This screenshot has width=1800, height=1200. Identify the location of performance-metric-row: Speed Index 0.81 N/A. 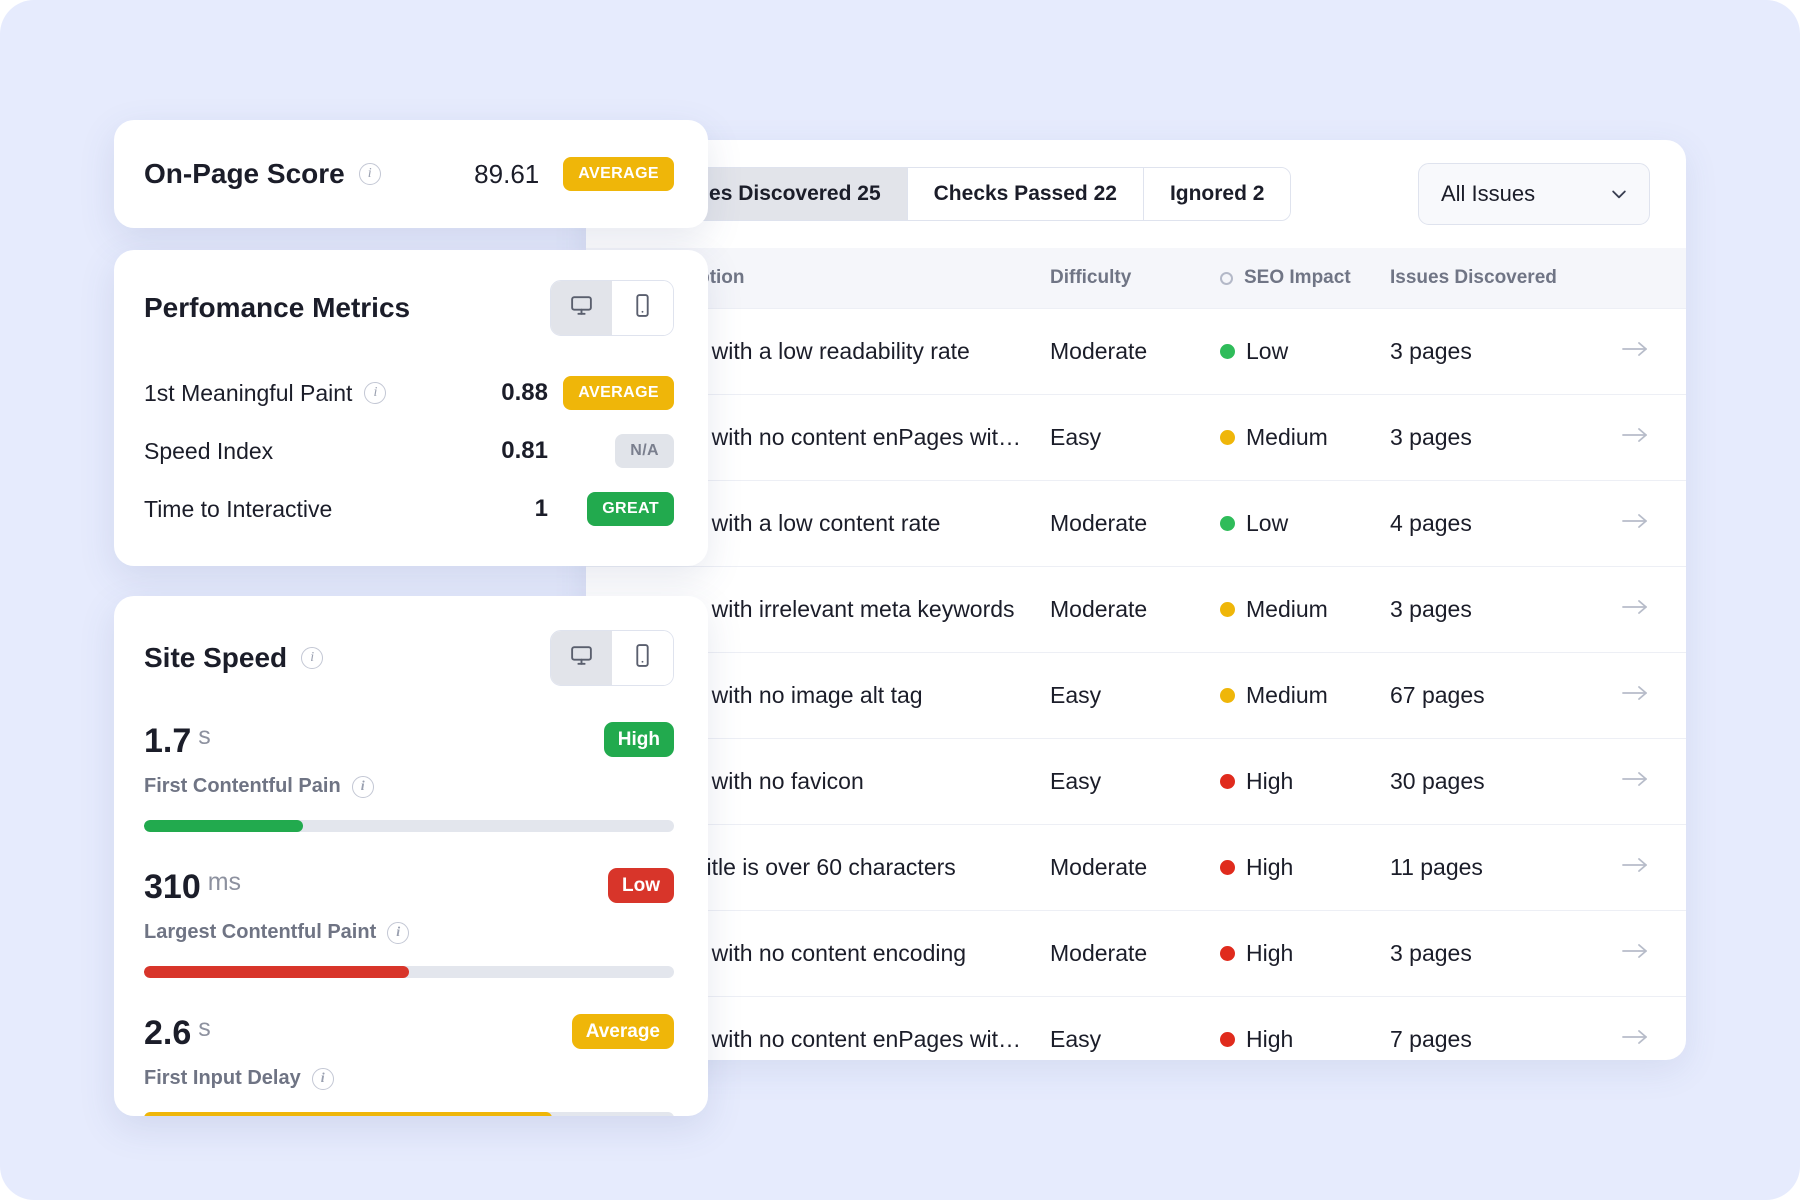
(409, 451).